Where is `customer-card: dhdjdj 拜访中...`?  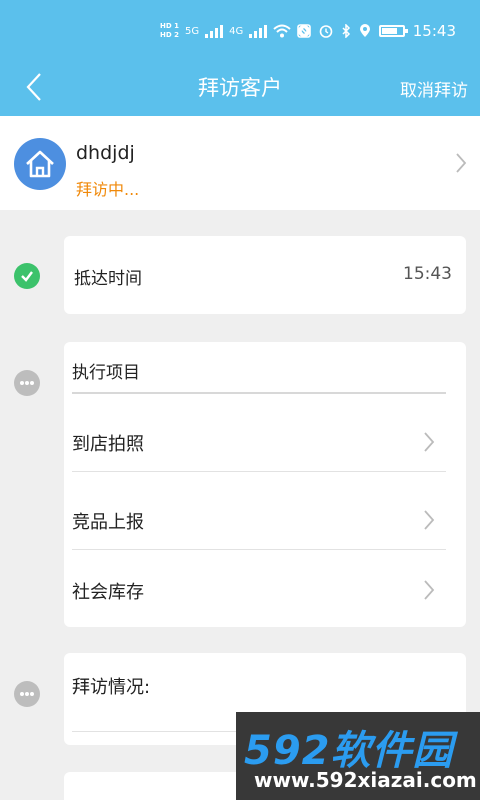 customer-card: dhdjdj 拜访中... is located at coordinates (240, 163).